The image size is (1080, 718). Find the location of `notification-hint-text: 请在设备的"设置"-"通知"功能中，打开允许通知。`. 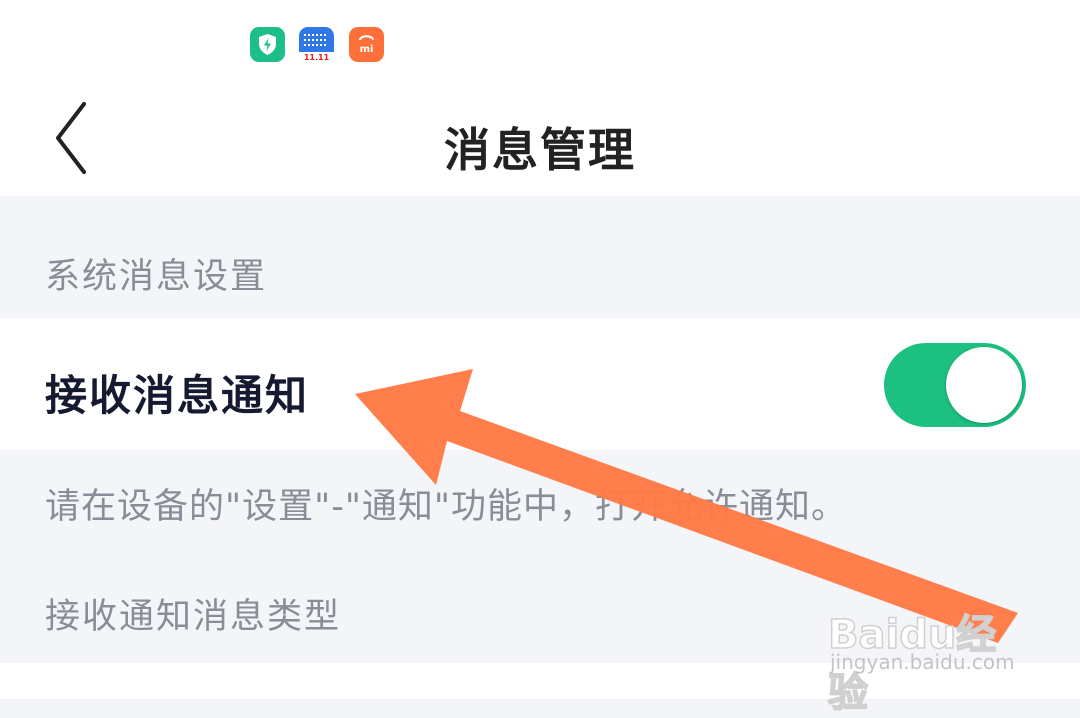

notification-hint-text: 请在设备的"设置"-"通知"功能中，打开允许通知。 is located at coordinates (446, 507).